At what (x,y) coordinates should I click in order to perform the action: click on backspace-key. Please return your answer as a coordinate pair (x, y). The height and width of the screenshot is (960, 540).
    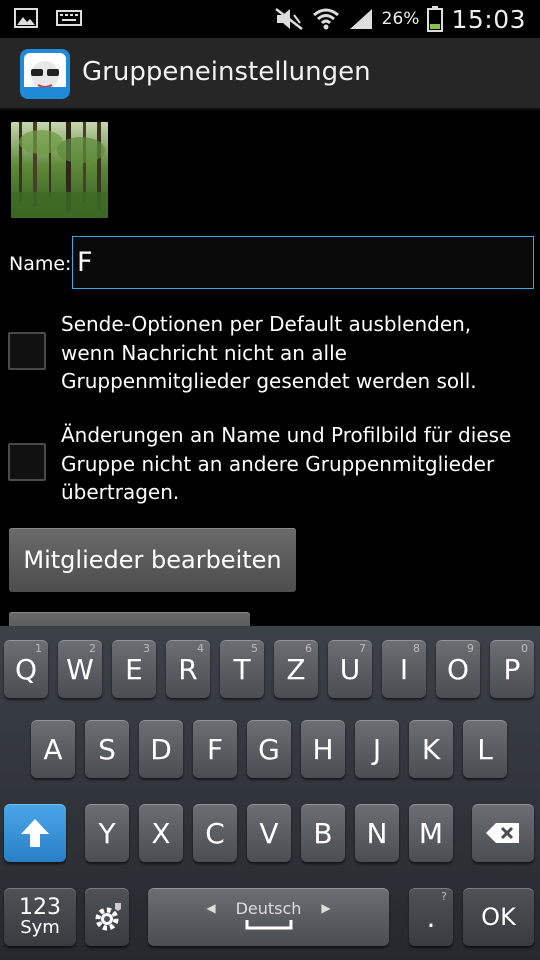
    Looking at the image, I should click on (503, 833).